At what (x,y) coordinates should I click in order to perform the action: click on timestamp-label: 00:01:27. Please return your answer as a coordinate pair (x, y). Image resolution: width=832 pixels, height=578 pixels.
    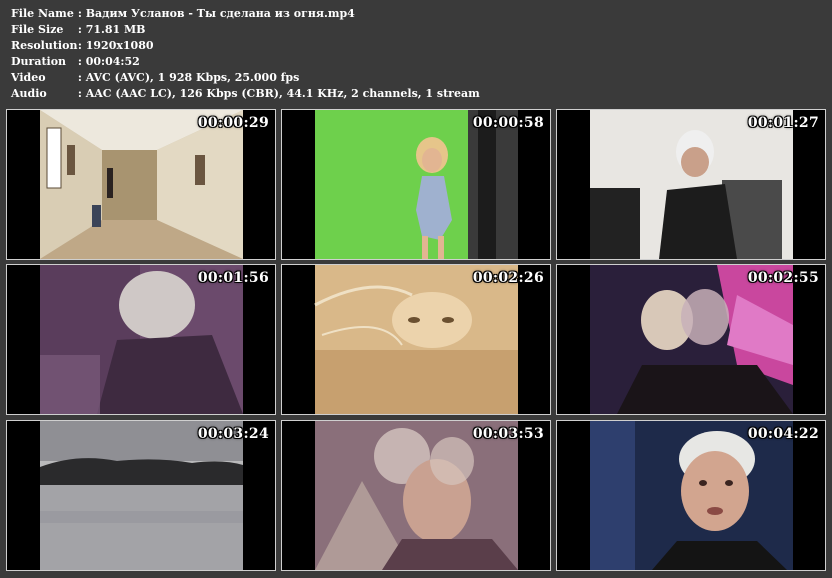
    Looking at the image, I should click on (783, 123).